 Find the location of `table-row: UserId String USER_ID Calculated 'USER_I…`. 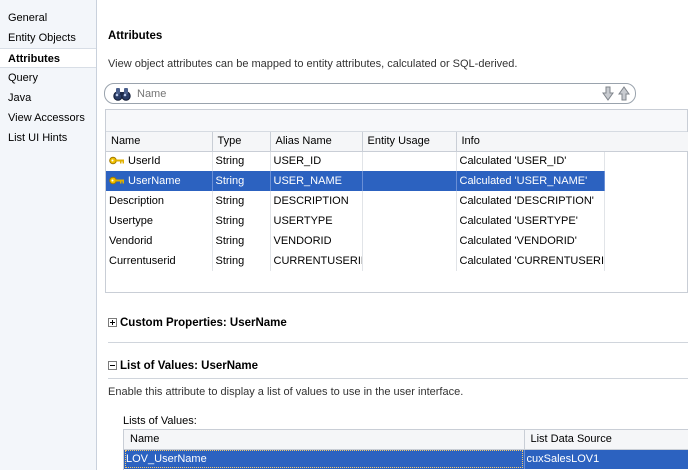

table-row: UserId String USER_ID Calculated 'USER_I… is located at coordinates (355, 161).